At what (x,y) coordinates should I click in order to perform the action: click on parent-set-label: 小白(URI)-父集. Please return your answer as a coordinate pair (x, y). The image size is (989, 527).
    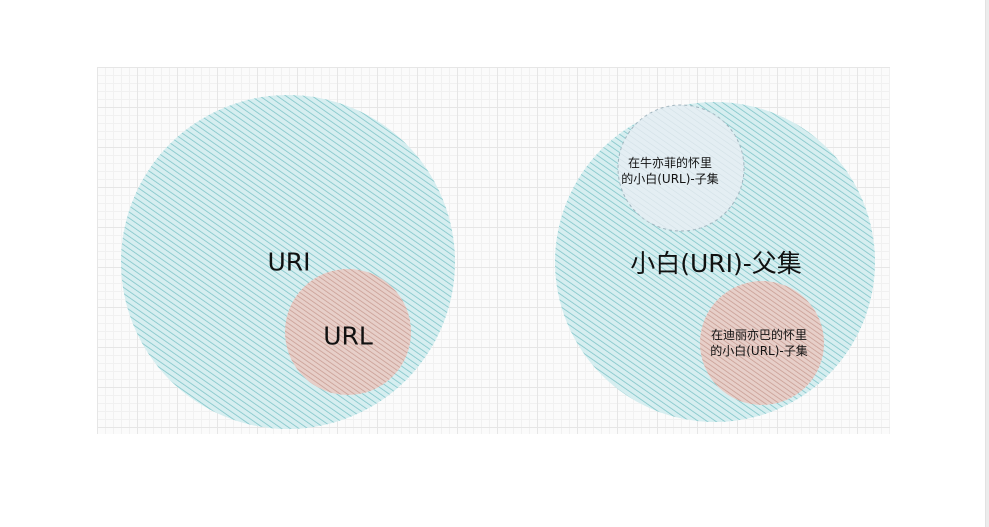
    Looking at the image, I should click on (716, 263).